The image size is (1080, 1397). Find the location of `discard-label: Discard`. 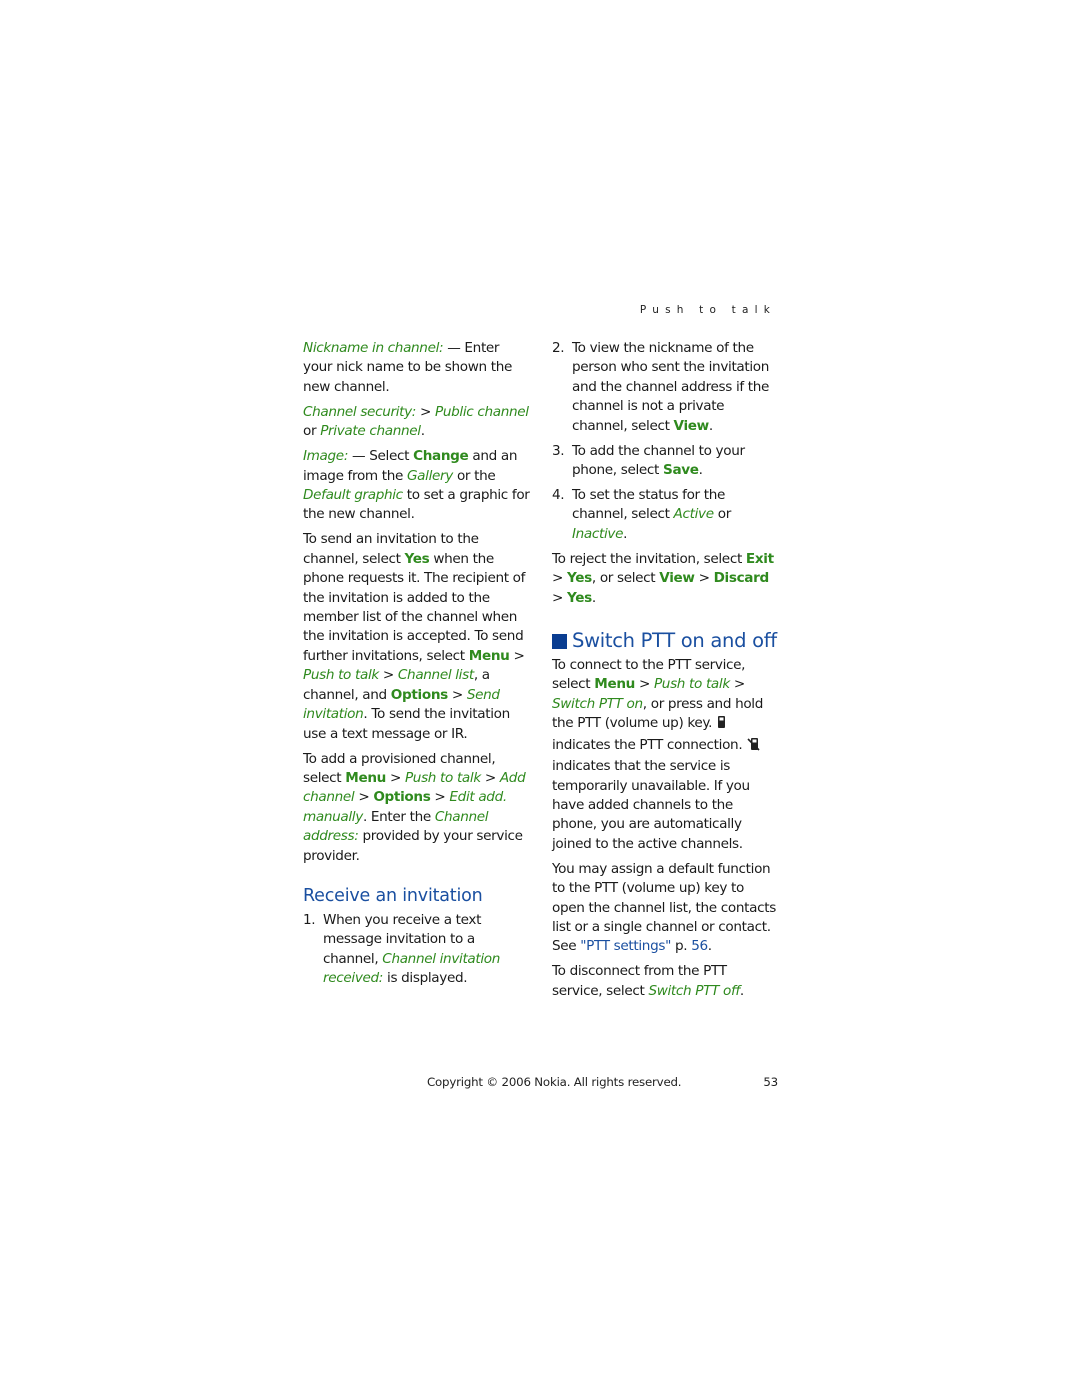

discard-label: Discard is located at coordinates (741, 578).